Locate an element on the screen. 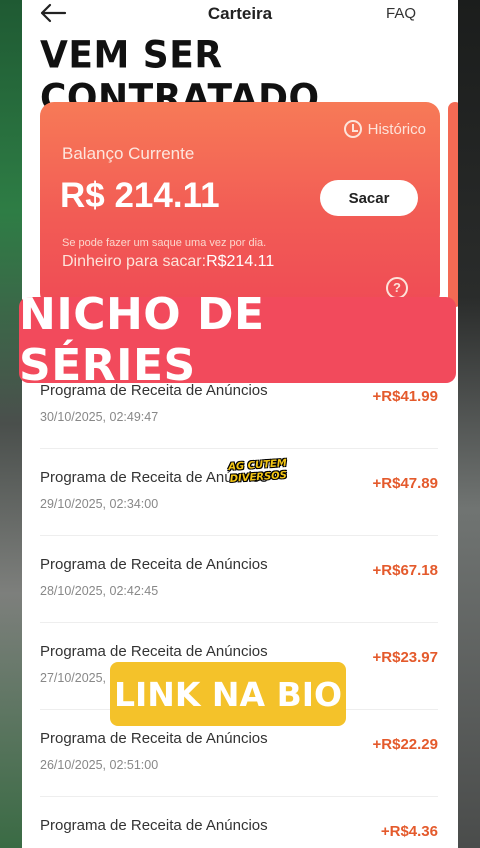 This screenshot has height=848, width=480. background-right is located at coordinates (469, 424).